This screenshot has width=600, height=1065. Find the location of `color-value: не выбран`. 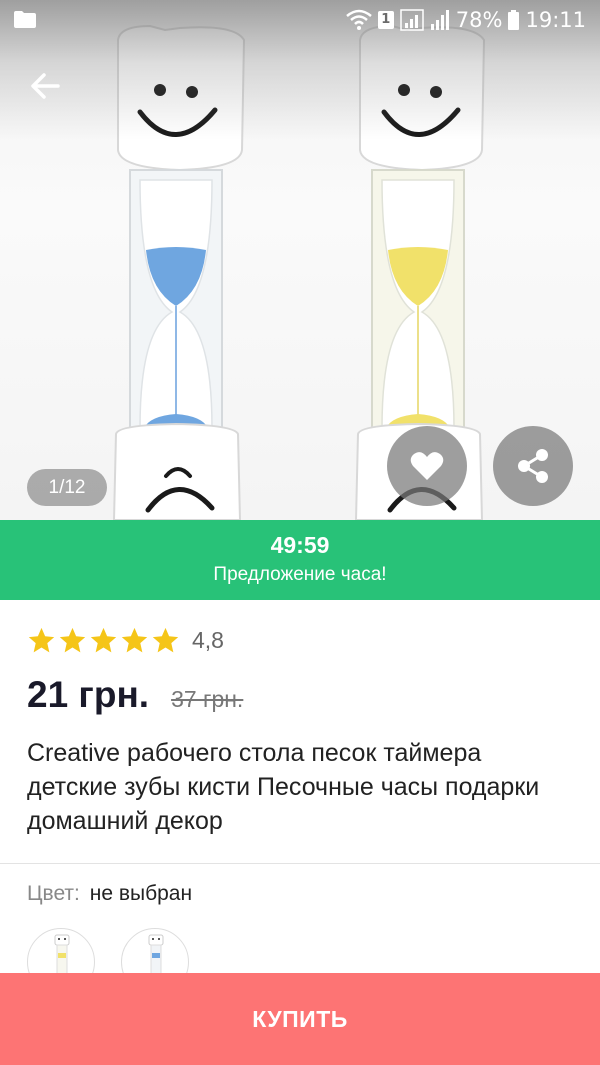

color-value: не выбран is located at coordinates (141, 893).